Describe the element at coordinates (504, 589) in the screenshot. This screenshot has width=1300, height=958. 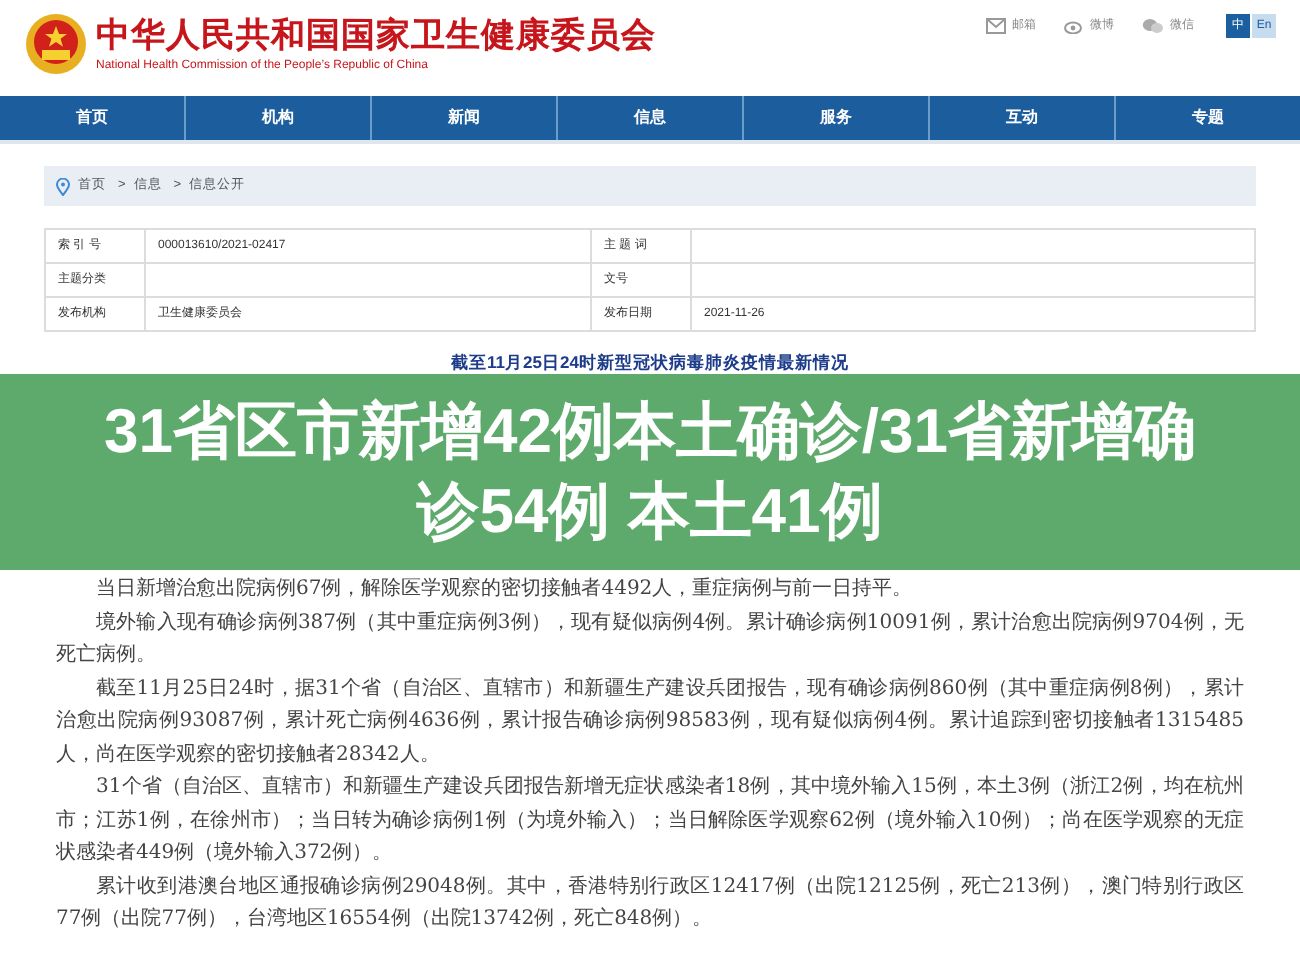
I see `article-paragraph: 当日新增治愈出院病例67例，解除医学观察的密切接触者4492人，重症病例与前一日持平。` at that location.